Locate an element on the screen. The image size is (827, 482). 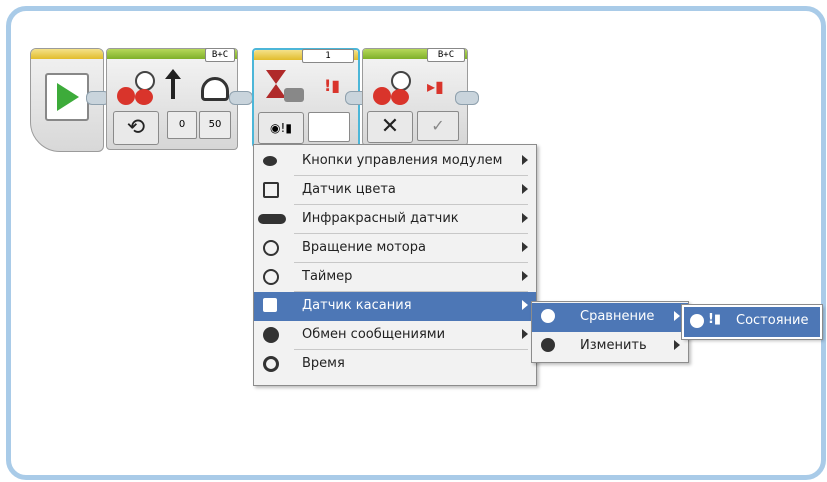
move-tank-block: B+C ⟲ 0 50 is located at coordinates (172, 99).